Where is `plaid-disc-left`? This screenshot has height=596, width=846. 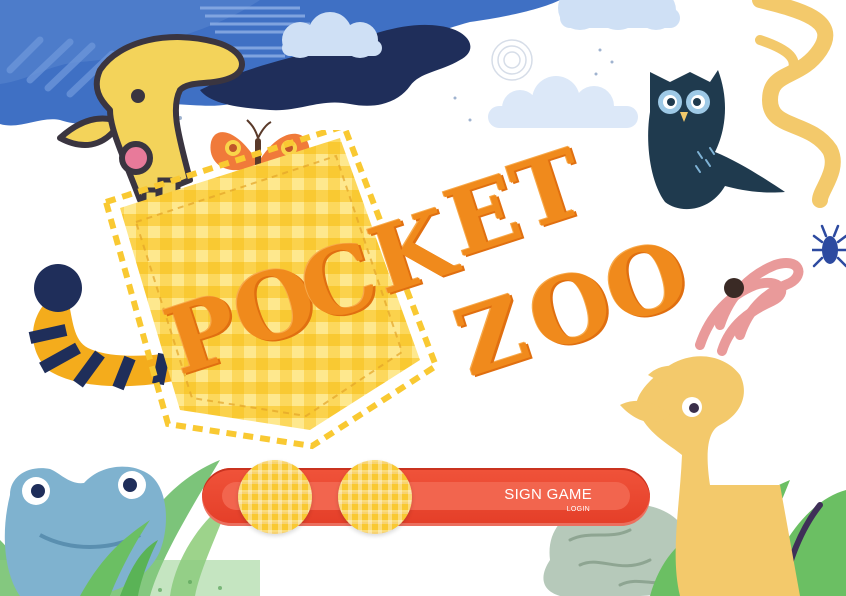 plaid-disc-left is located at coordinates (275, 497).